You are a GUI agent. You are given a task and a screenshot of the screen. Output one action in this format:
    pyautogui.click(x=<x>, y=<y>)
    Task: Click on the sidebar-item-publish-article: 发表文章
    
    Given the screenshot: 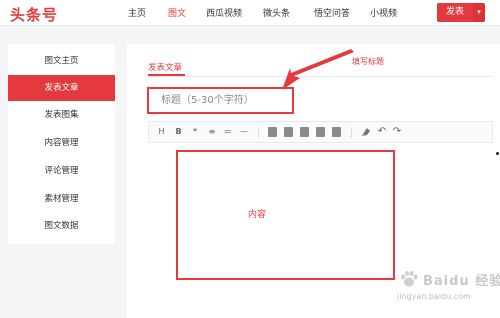 What is the action you would take?
    pyautogui.click(x=61, y=88)
    